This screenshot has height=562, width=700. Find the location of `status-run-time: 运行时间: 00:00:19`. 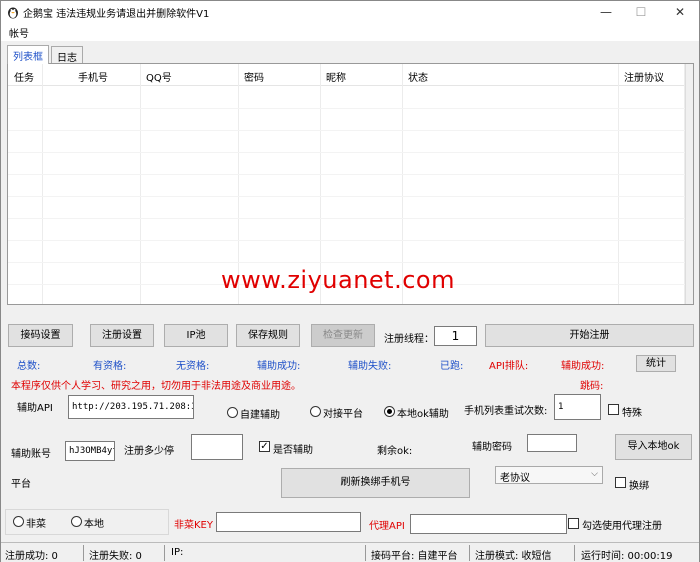

status-run-time: 运行时间: 00:00:19 is located at coordinates (627, 556).